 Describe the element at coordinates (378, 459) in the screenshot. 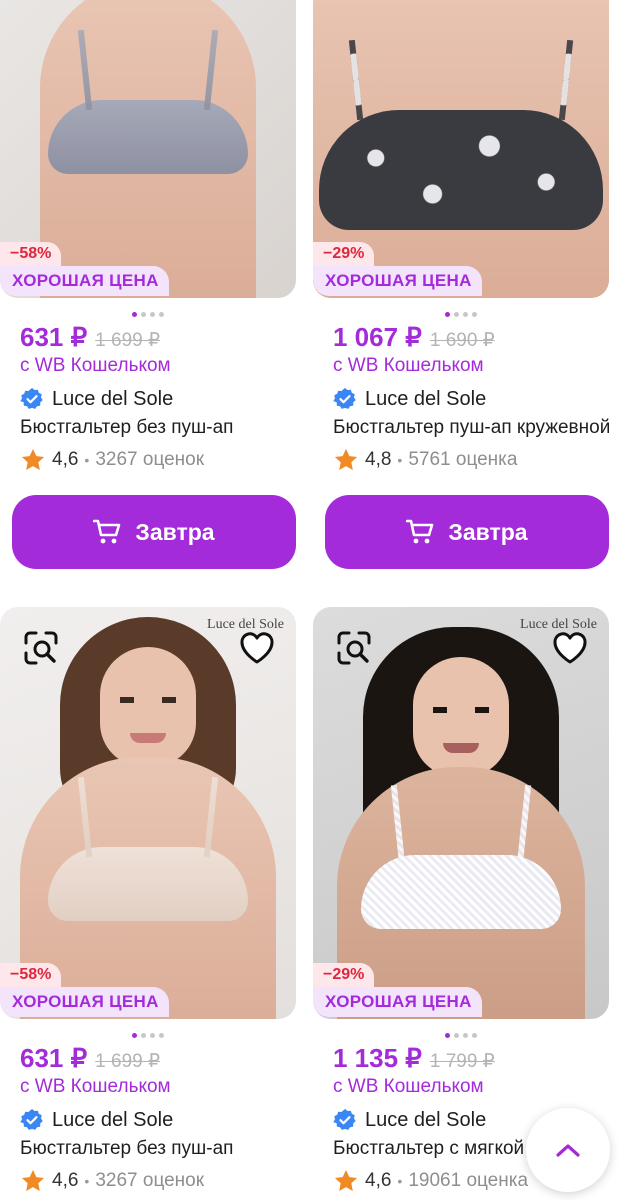

I see `rating-value: 4,8` at that location.